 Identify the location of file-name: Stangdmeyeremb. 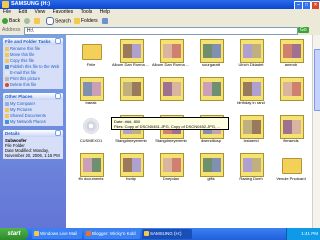
(171, 141).